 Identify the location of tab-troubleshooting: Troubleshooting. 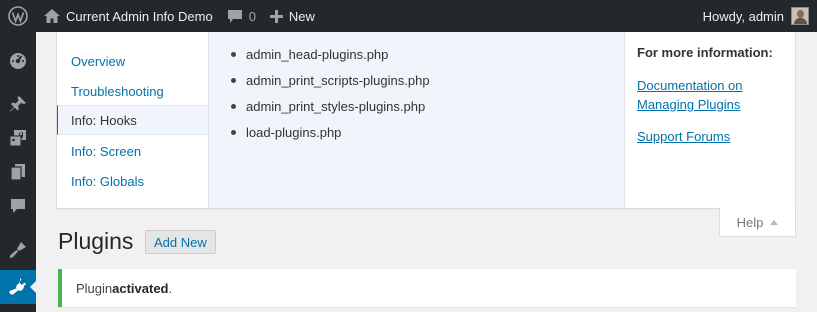
(132, 91).